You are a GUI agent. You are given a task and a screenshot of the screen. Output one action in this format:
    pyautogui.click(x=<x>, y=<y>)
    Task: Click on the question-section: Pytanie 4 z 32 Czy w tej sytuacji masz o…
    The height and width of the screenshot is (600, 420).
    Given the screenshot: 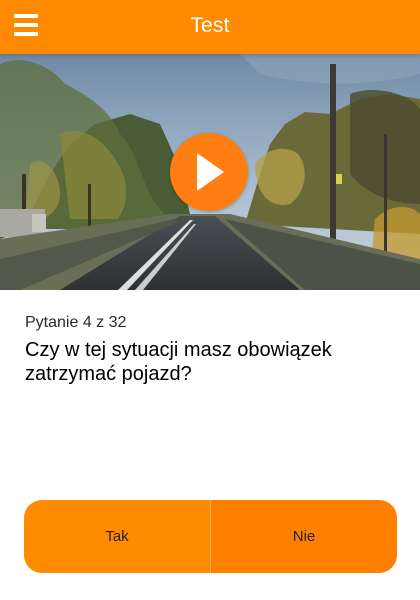 What is the action you would take?
    pyautogui.click(x=210, y=350)
    